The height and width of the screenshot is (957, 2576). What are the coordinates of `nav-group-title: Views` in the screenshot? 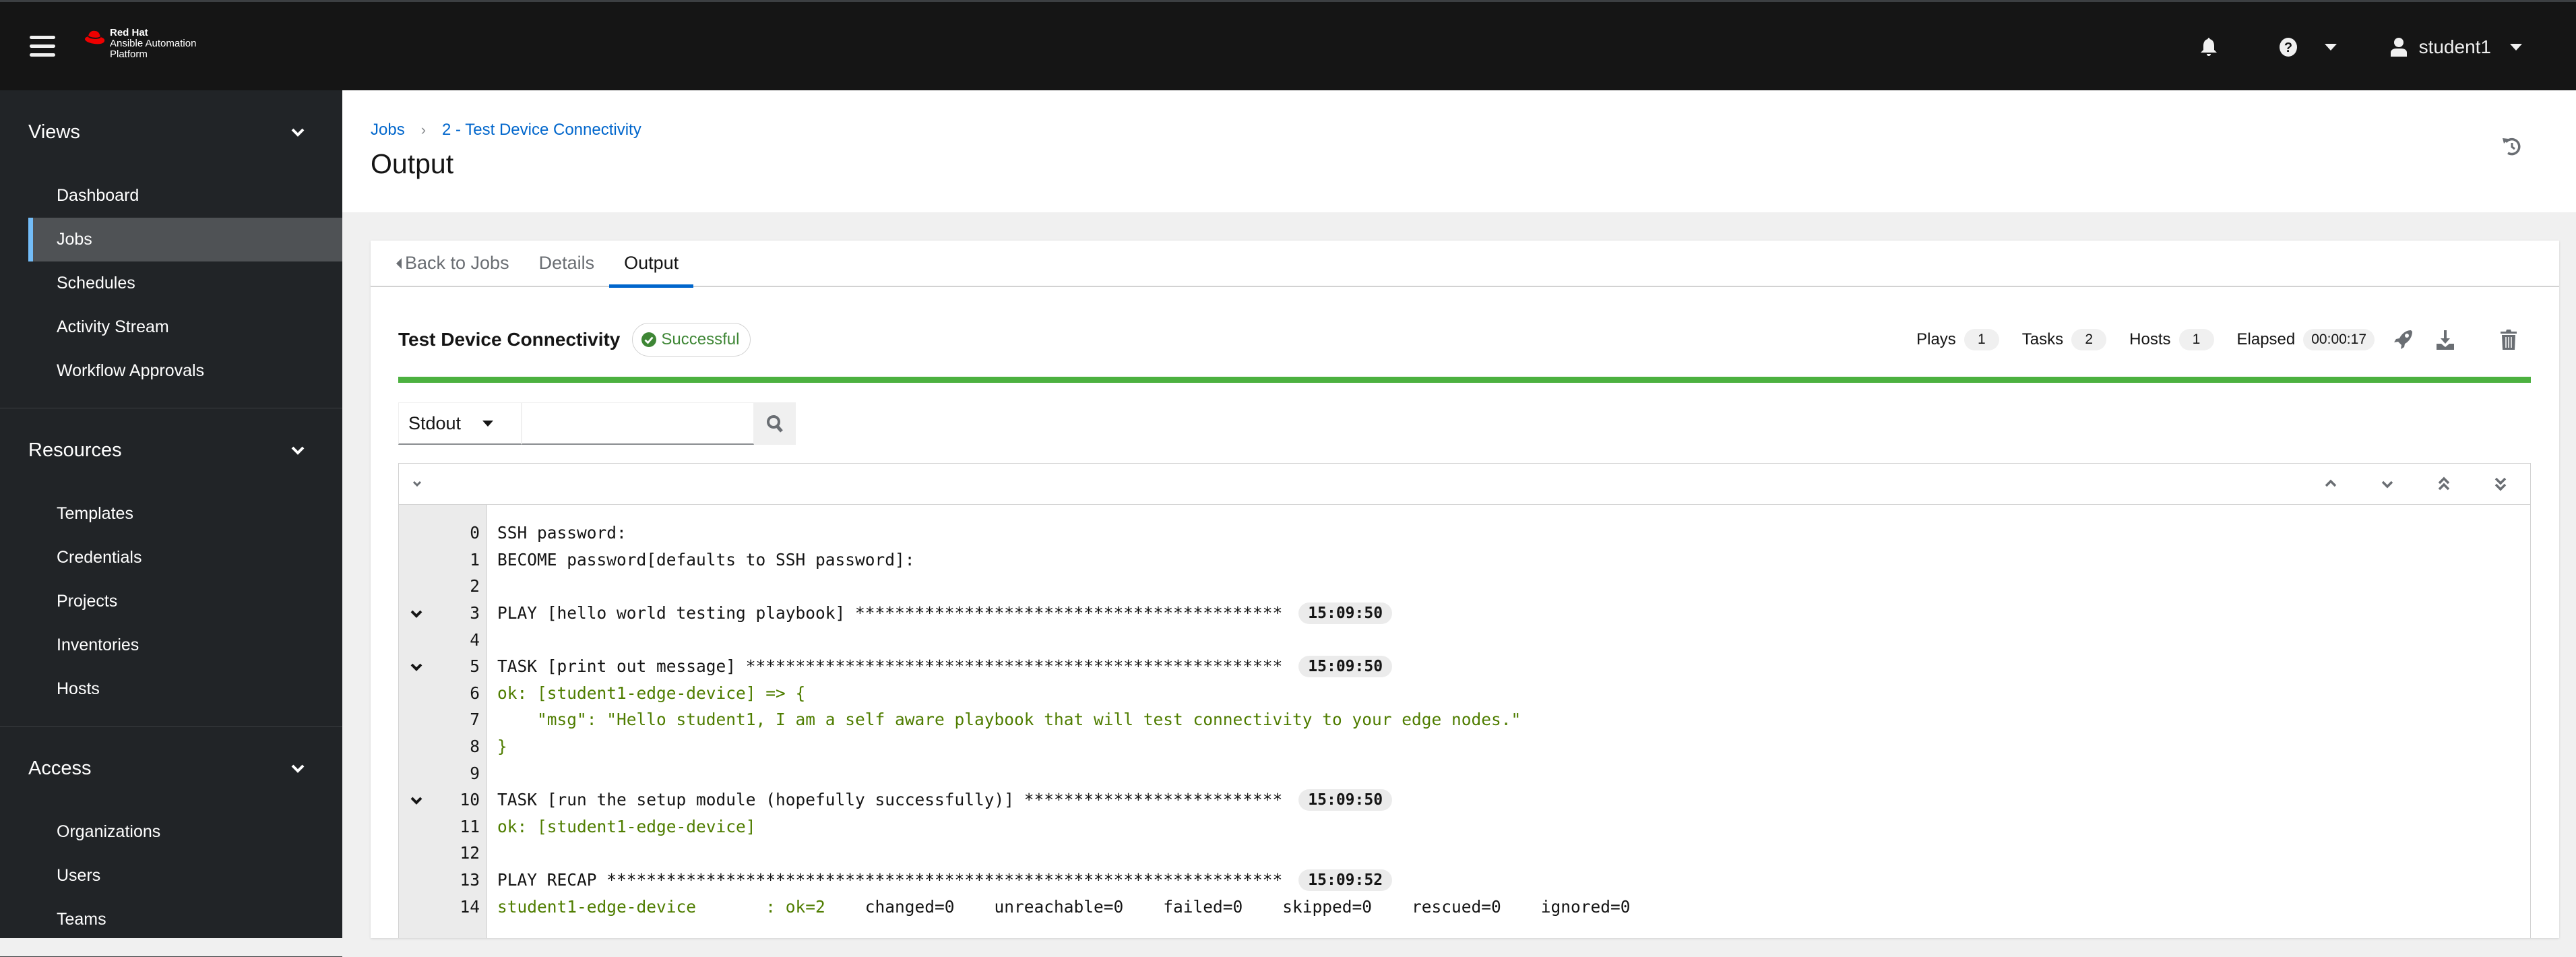 It's located at (54, 132).